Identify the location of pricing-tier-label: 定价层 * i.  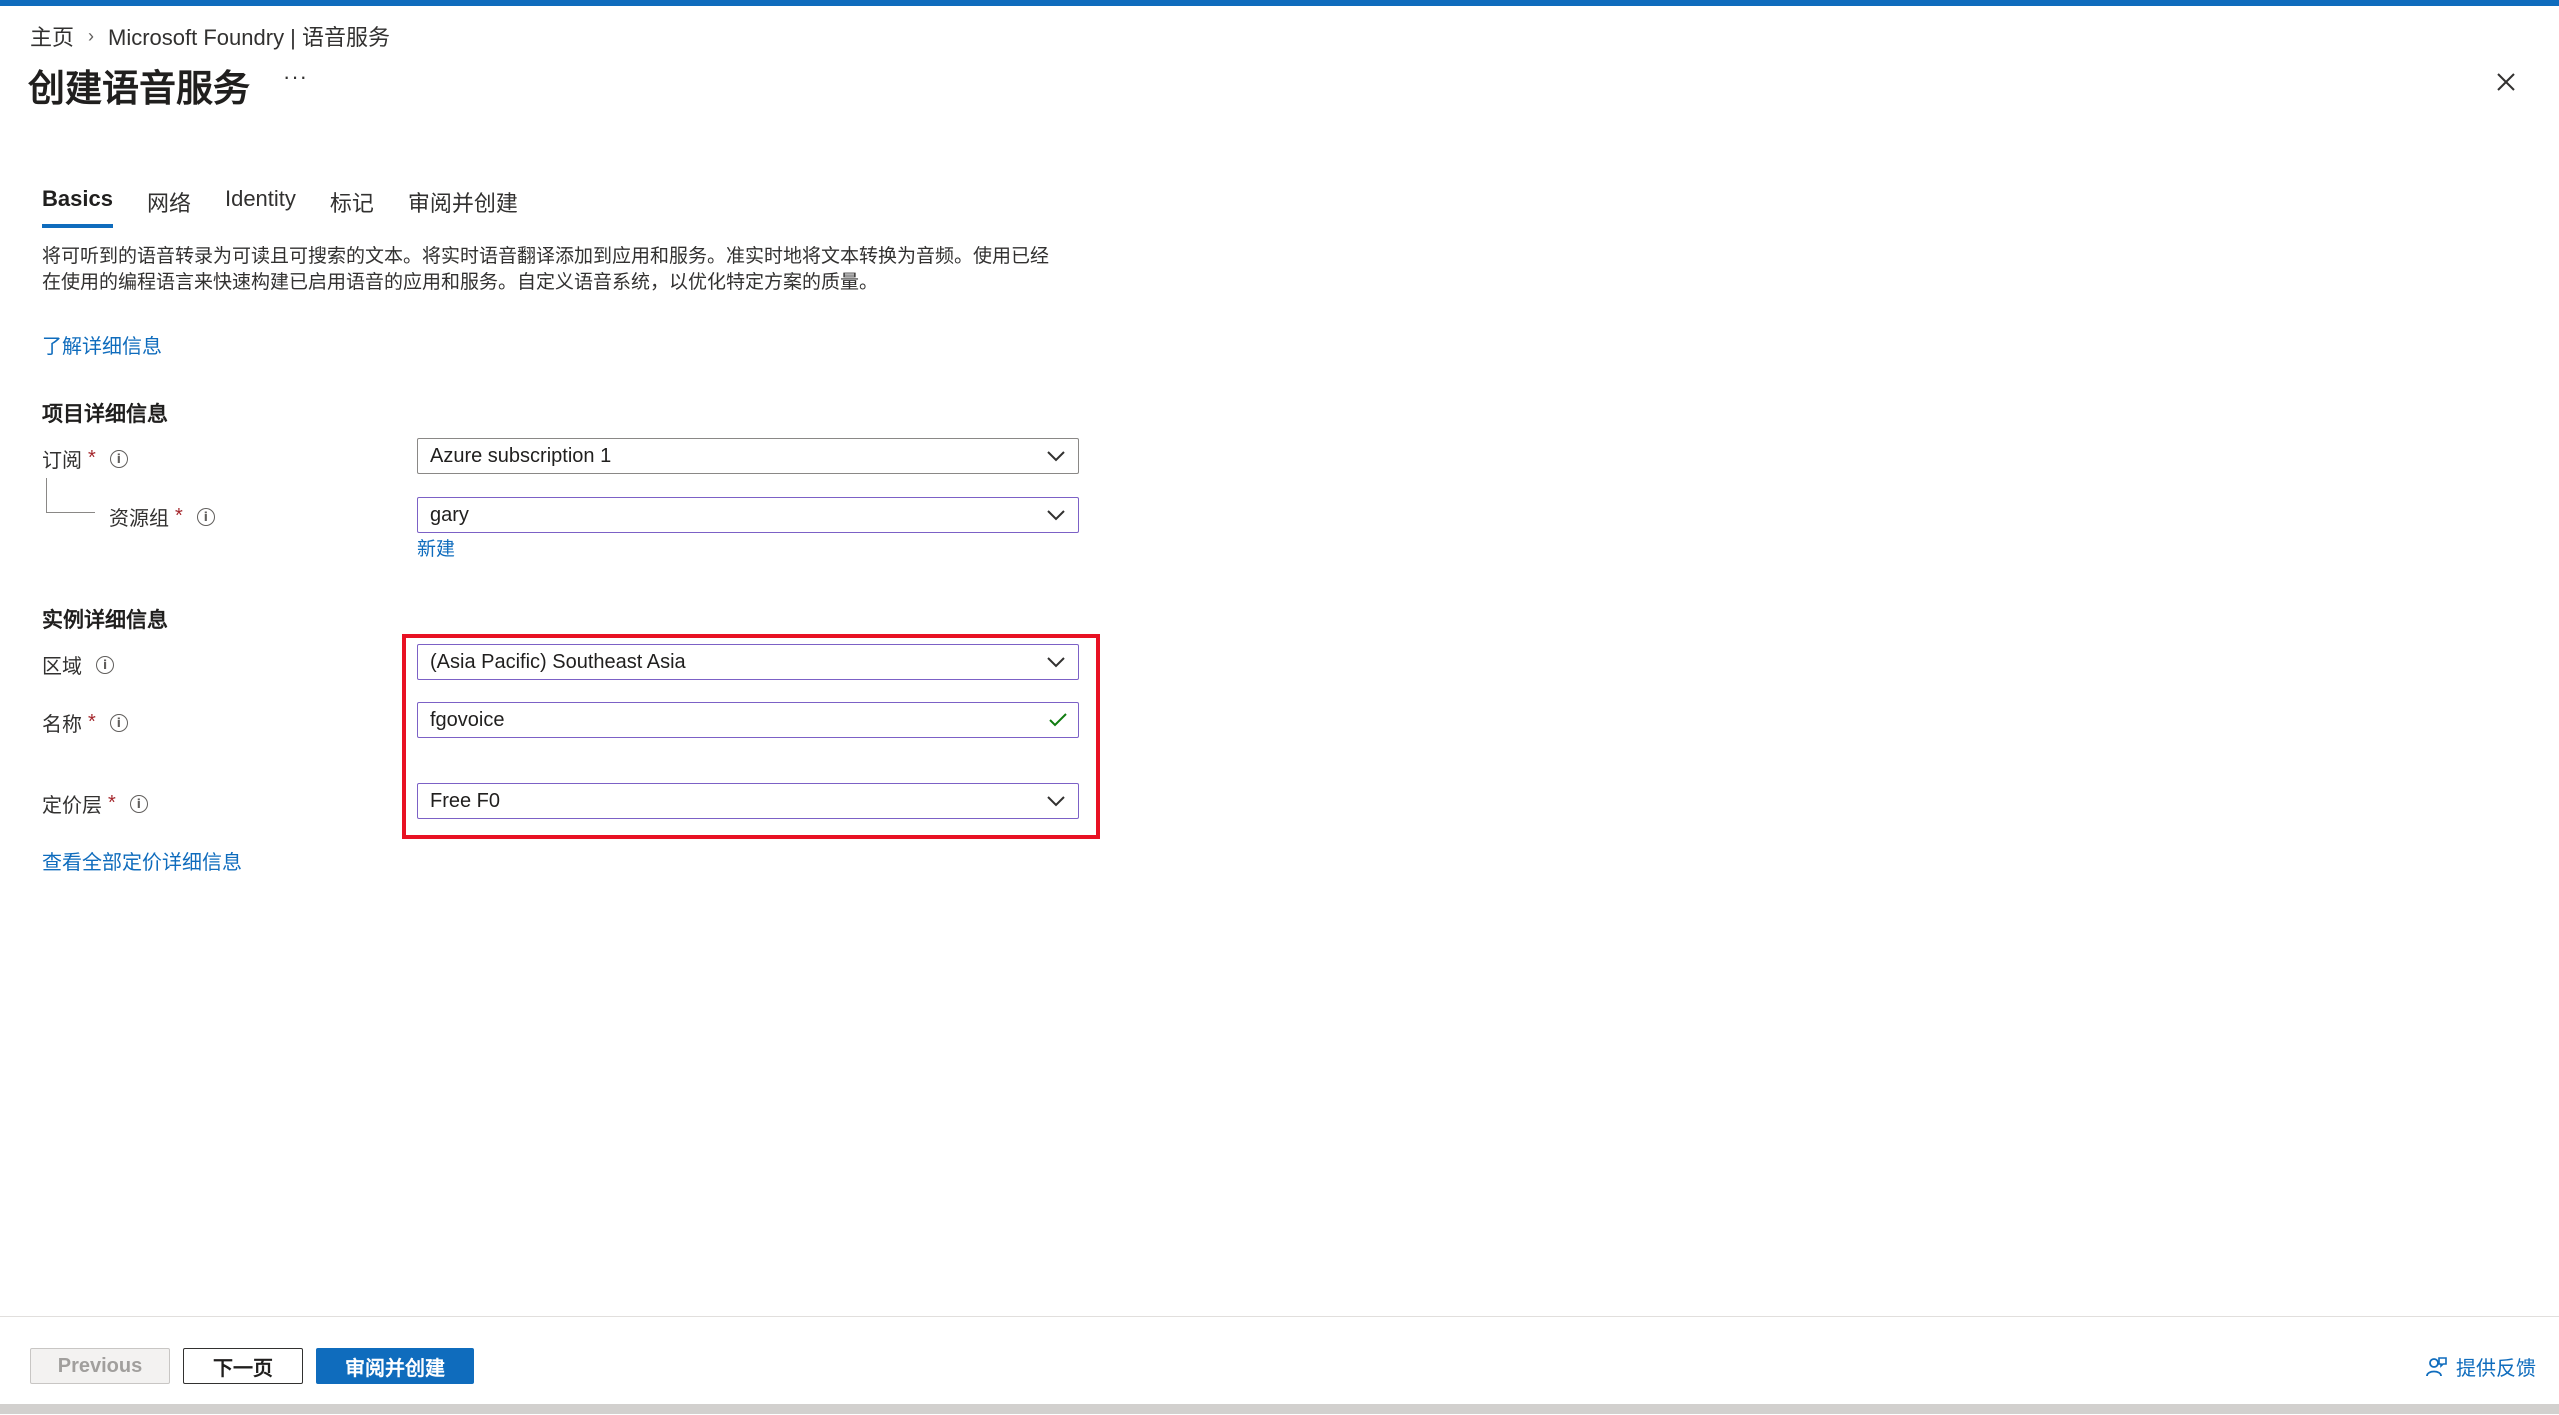
(95, 803).